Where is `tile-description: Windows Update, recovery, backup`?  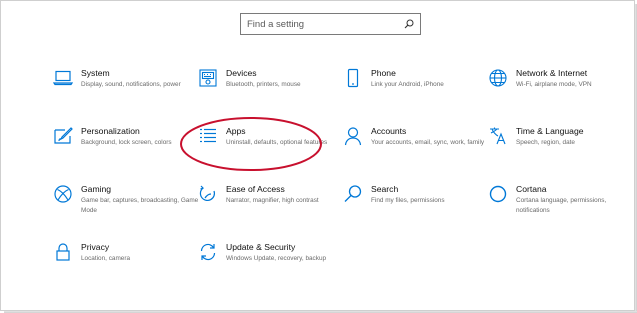
tile-description: Windows Update, recovery, backup is located at coordinates (276, 258).